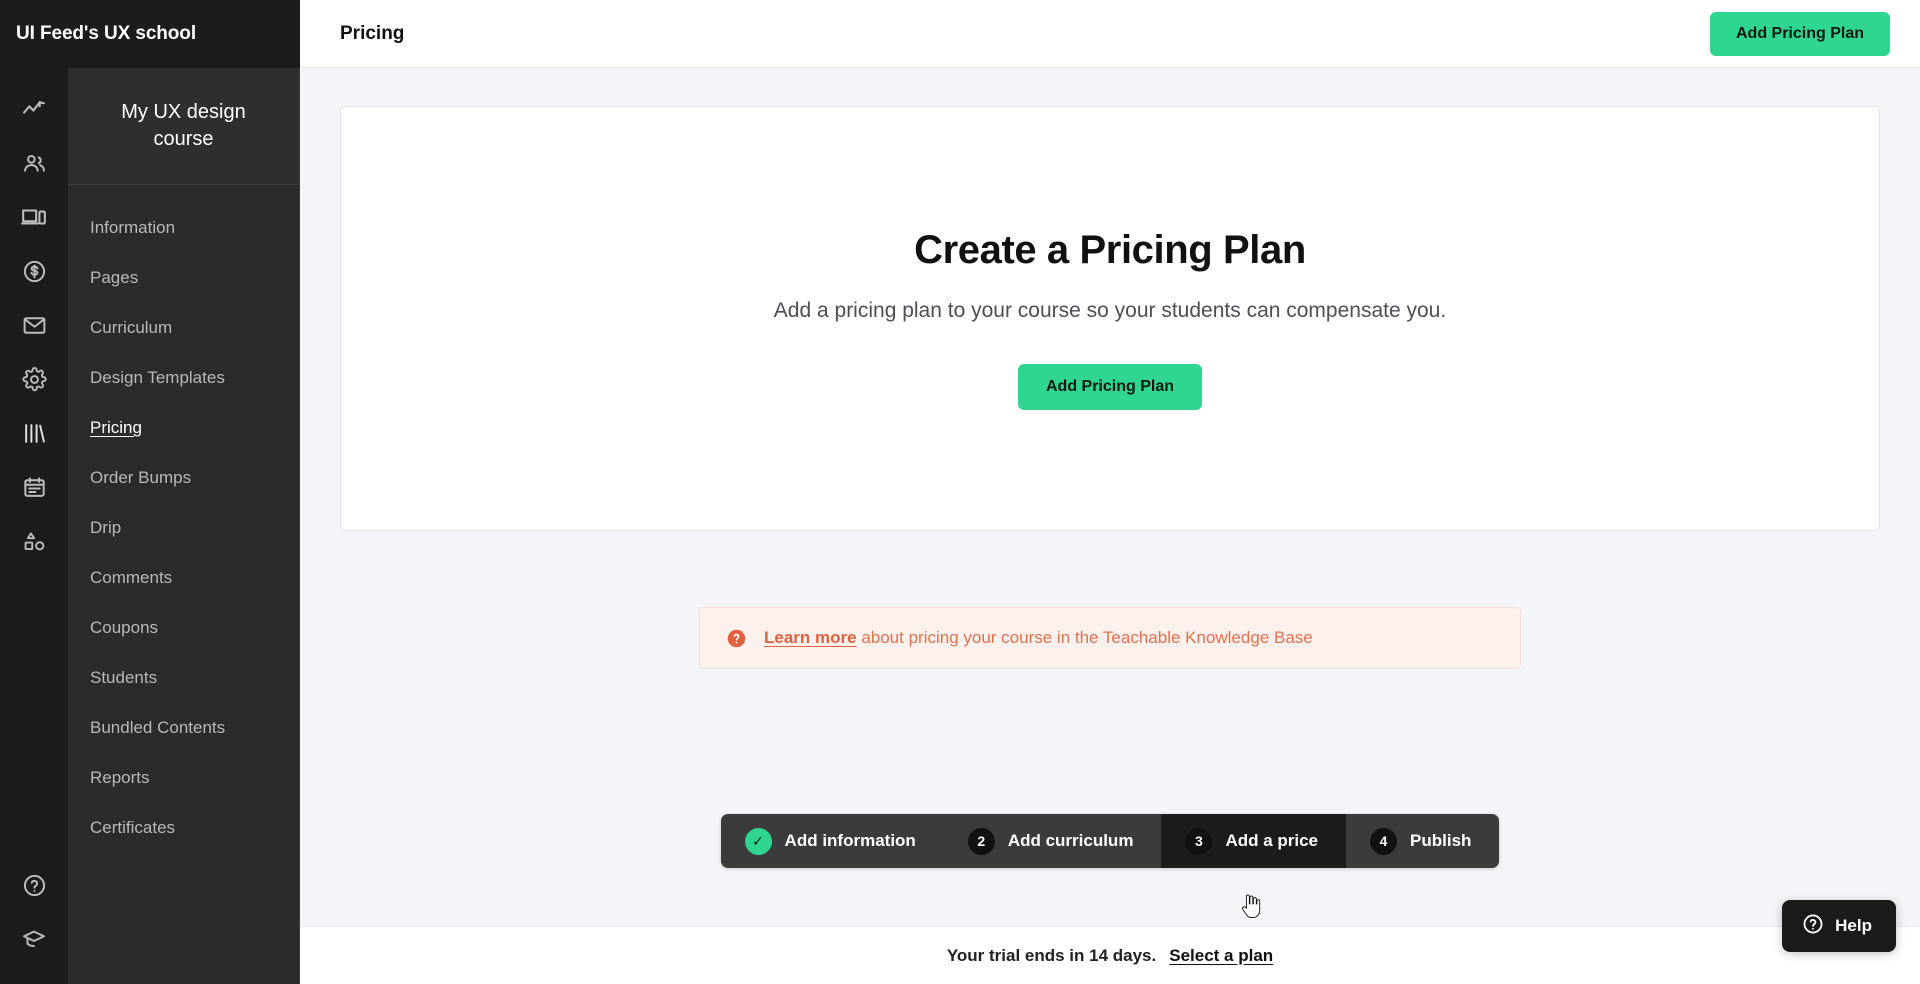  Describe the element at coordinates (183, 678) in the screenshot. I see `sidebar-item-students: Students` at that location.